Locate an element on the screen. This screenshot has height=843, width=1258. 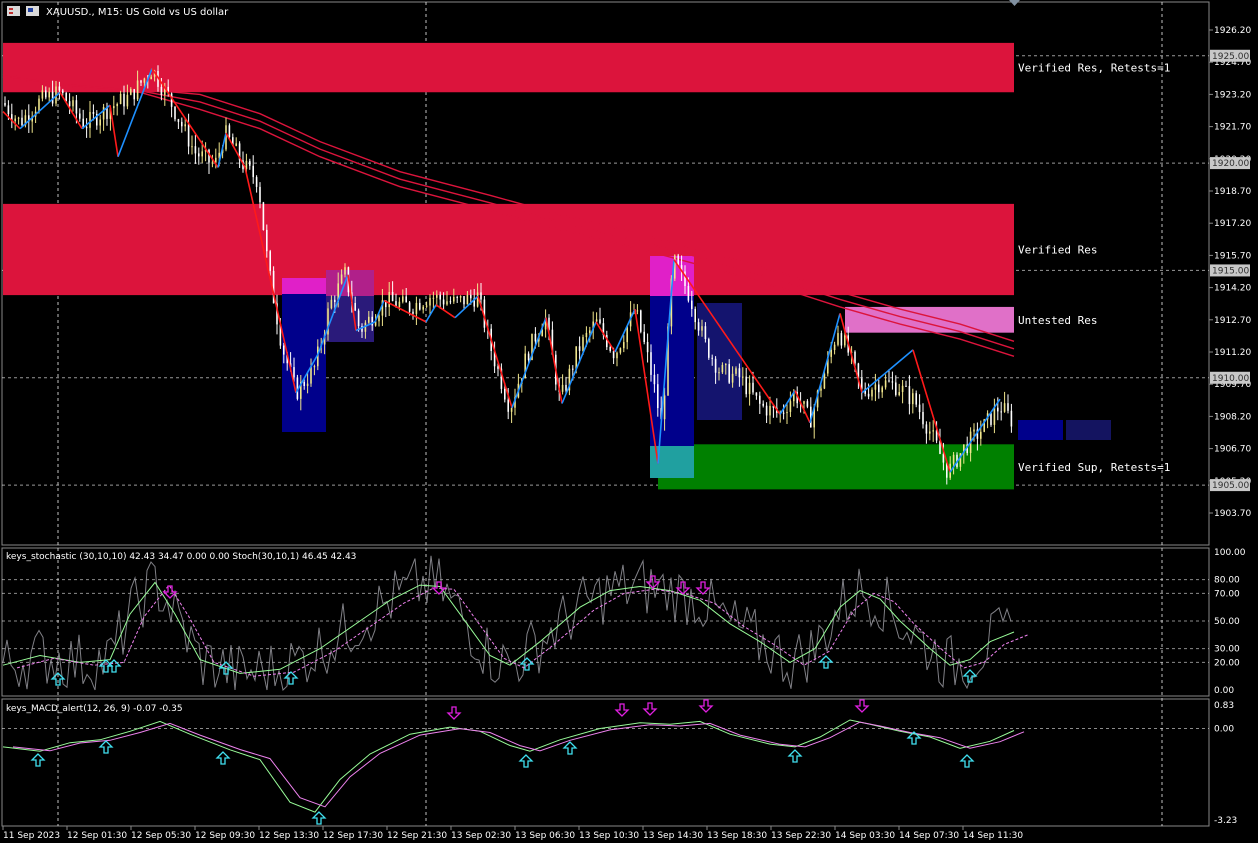
zone-label-3: Verified Sup, Retests=1 is located at coordinates (1094, 467).